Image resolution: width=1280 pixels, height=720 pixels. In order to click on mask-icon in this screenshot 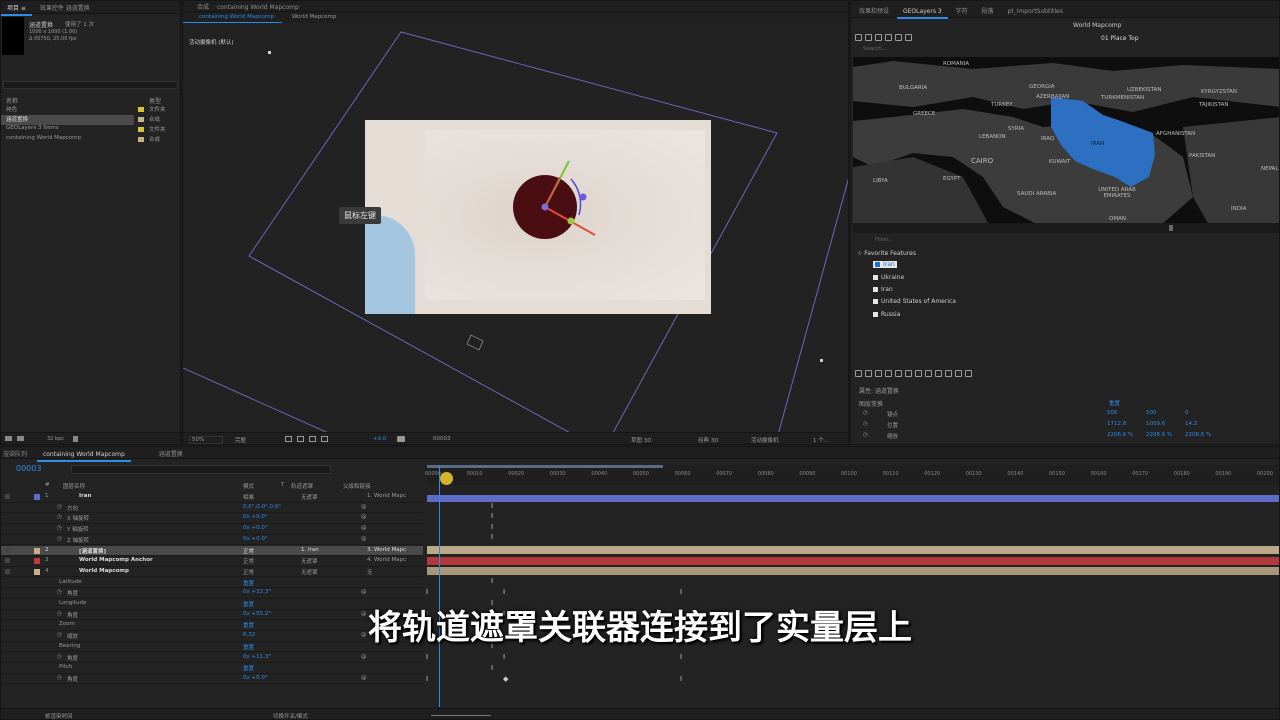, I will do `click(300, 439)`.